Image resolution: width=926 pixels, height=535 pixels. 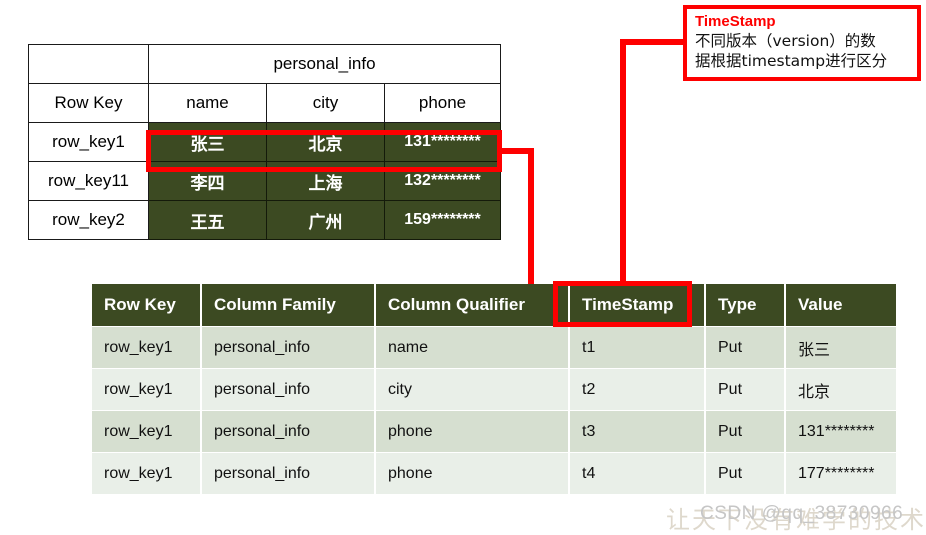 I want to click on top-phone-cell: 131********, so click(x=442, y=142).